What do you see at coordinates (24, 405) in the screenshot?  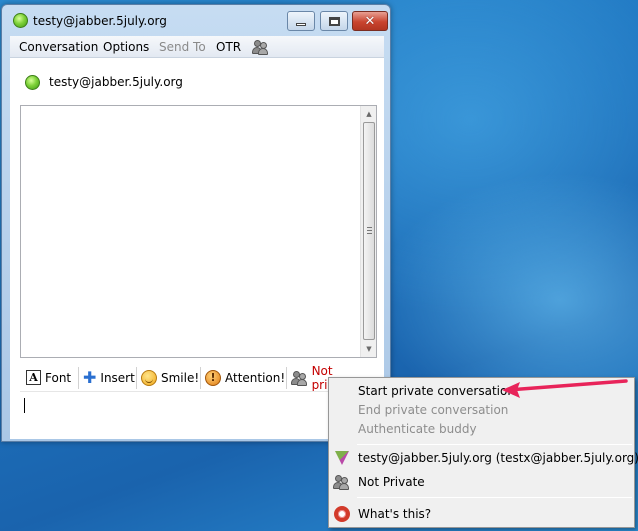 I see `text-caret` at bounding box center [24, 405].